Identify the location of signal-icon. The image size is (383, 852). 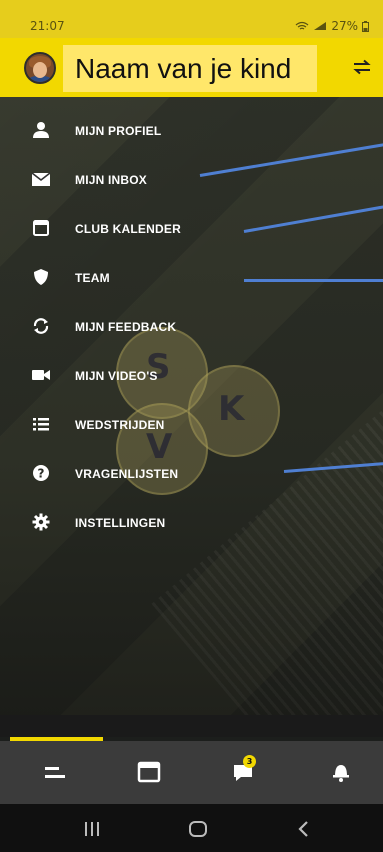
(320, 26).